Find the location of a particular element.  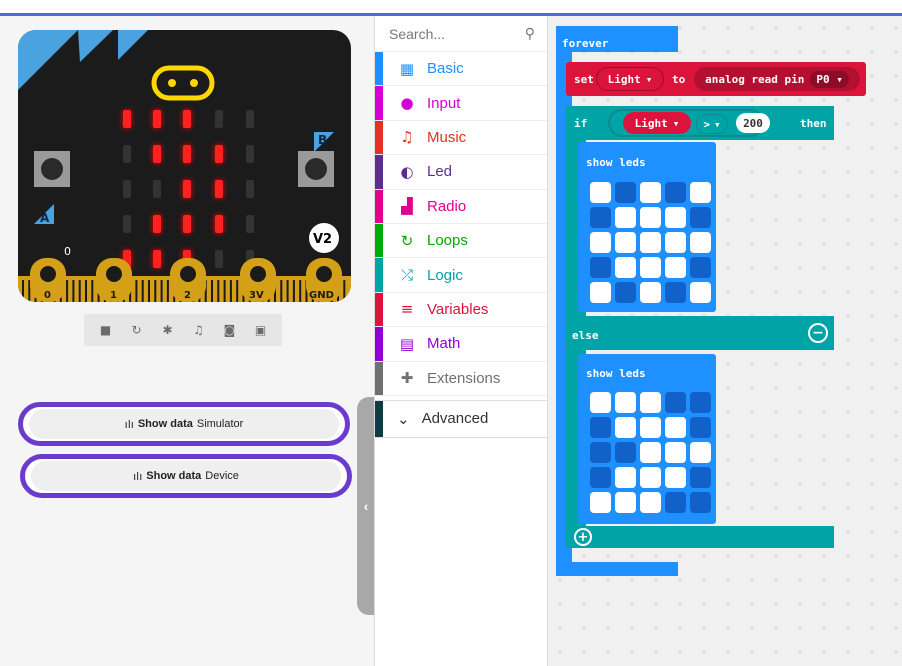

toolbox-category-variables: ≡ Variables is located at coordinates (461, 310).